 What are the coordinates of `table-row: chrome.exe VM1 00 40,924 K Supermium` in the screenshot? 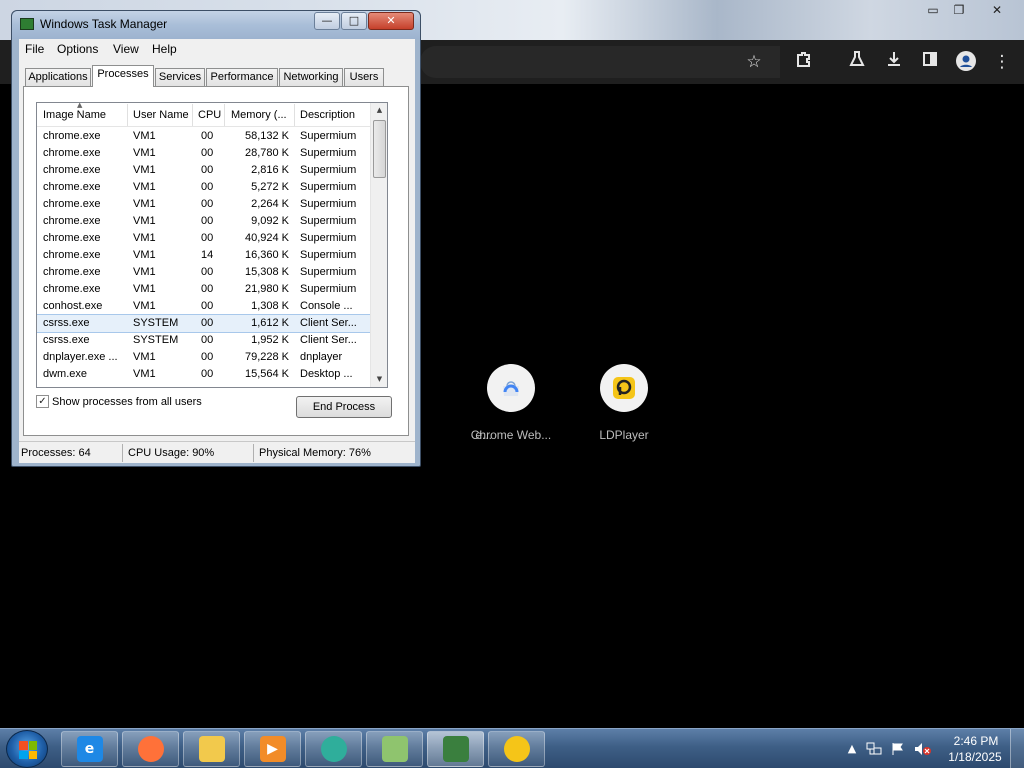 It's located at (204, 238).